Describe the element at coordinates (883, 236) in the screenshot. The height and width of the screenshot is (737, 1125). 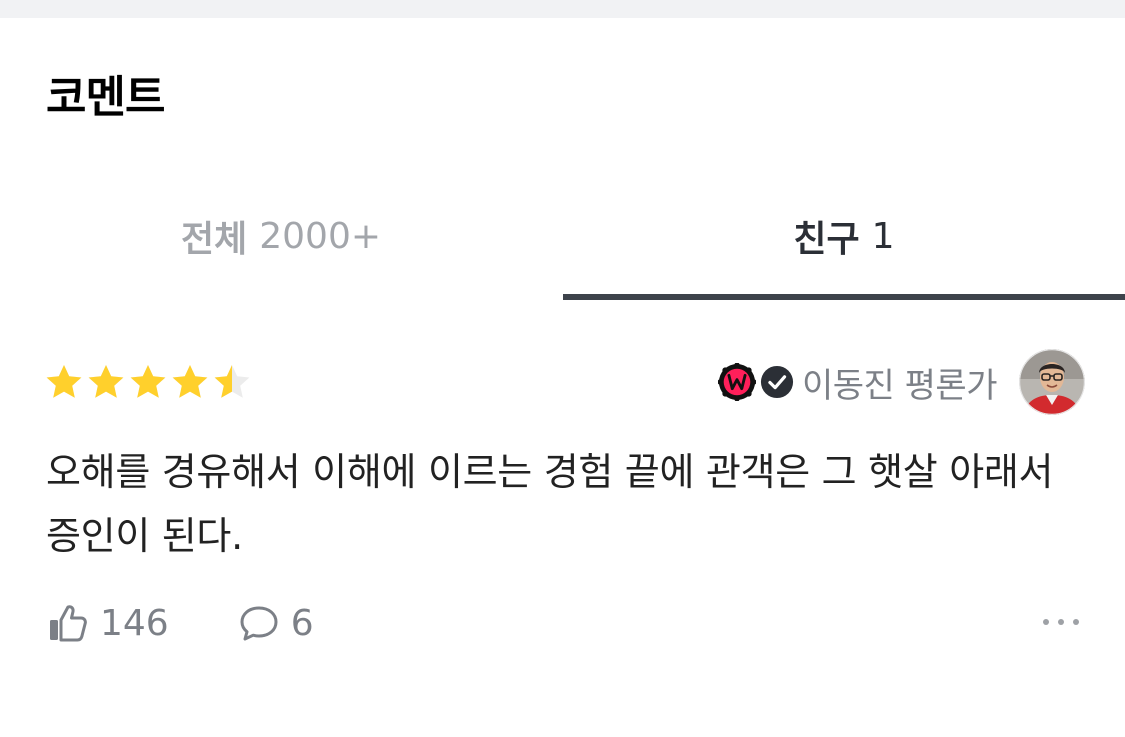
I see `tab-friends-count: 1` at that location.